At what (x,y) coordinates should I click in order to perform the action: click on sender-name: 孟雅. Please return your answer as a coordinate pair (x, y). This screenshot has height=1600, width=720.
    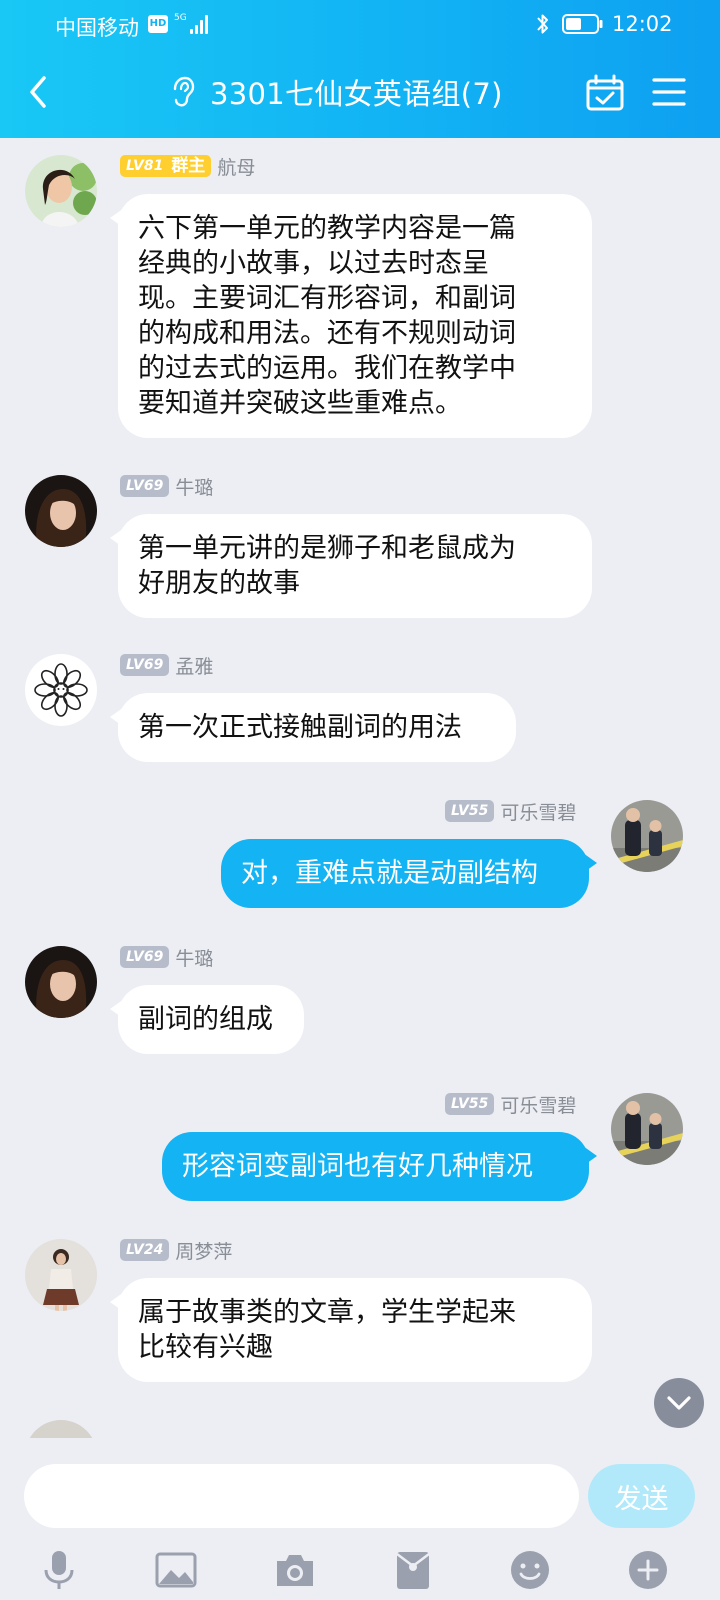
    Looking at the image, I should click on (194, 665).